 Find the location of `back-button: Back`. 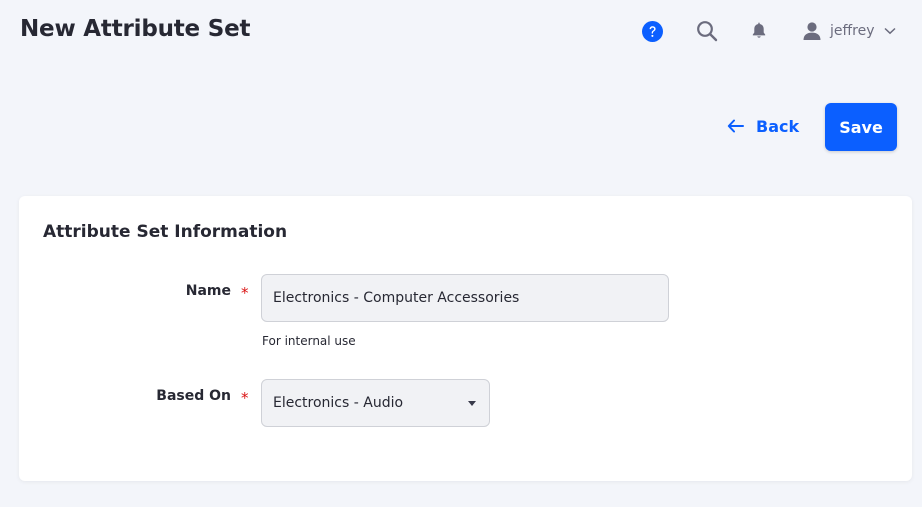

back-button: Back is located at coordinates (763, 126).